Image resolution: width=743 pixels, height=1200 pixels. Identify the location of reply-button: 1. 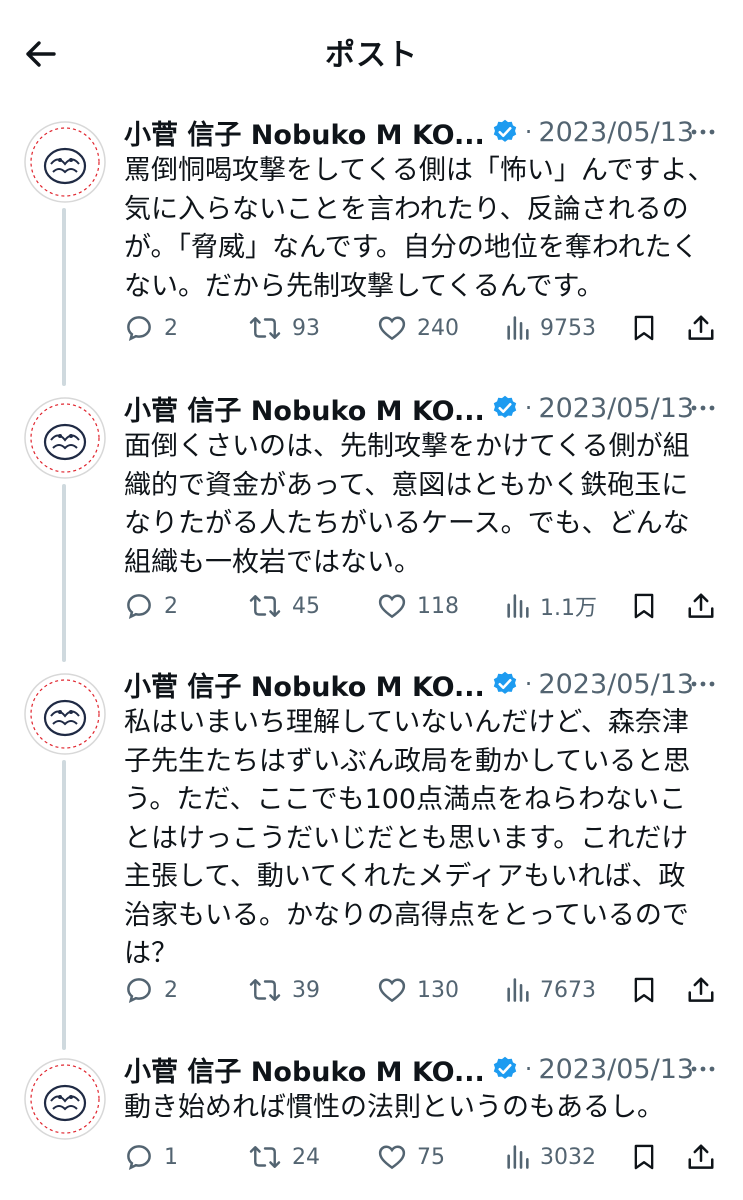
(151, 1157).